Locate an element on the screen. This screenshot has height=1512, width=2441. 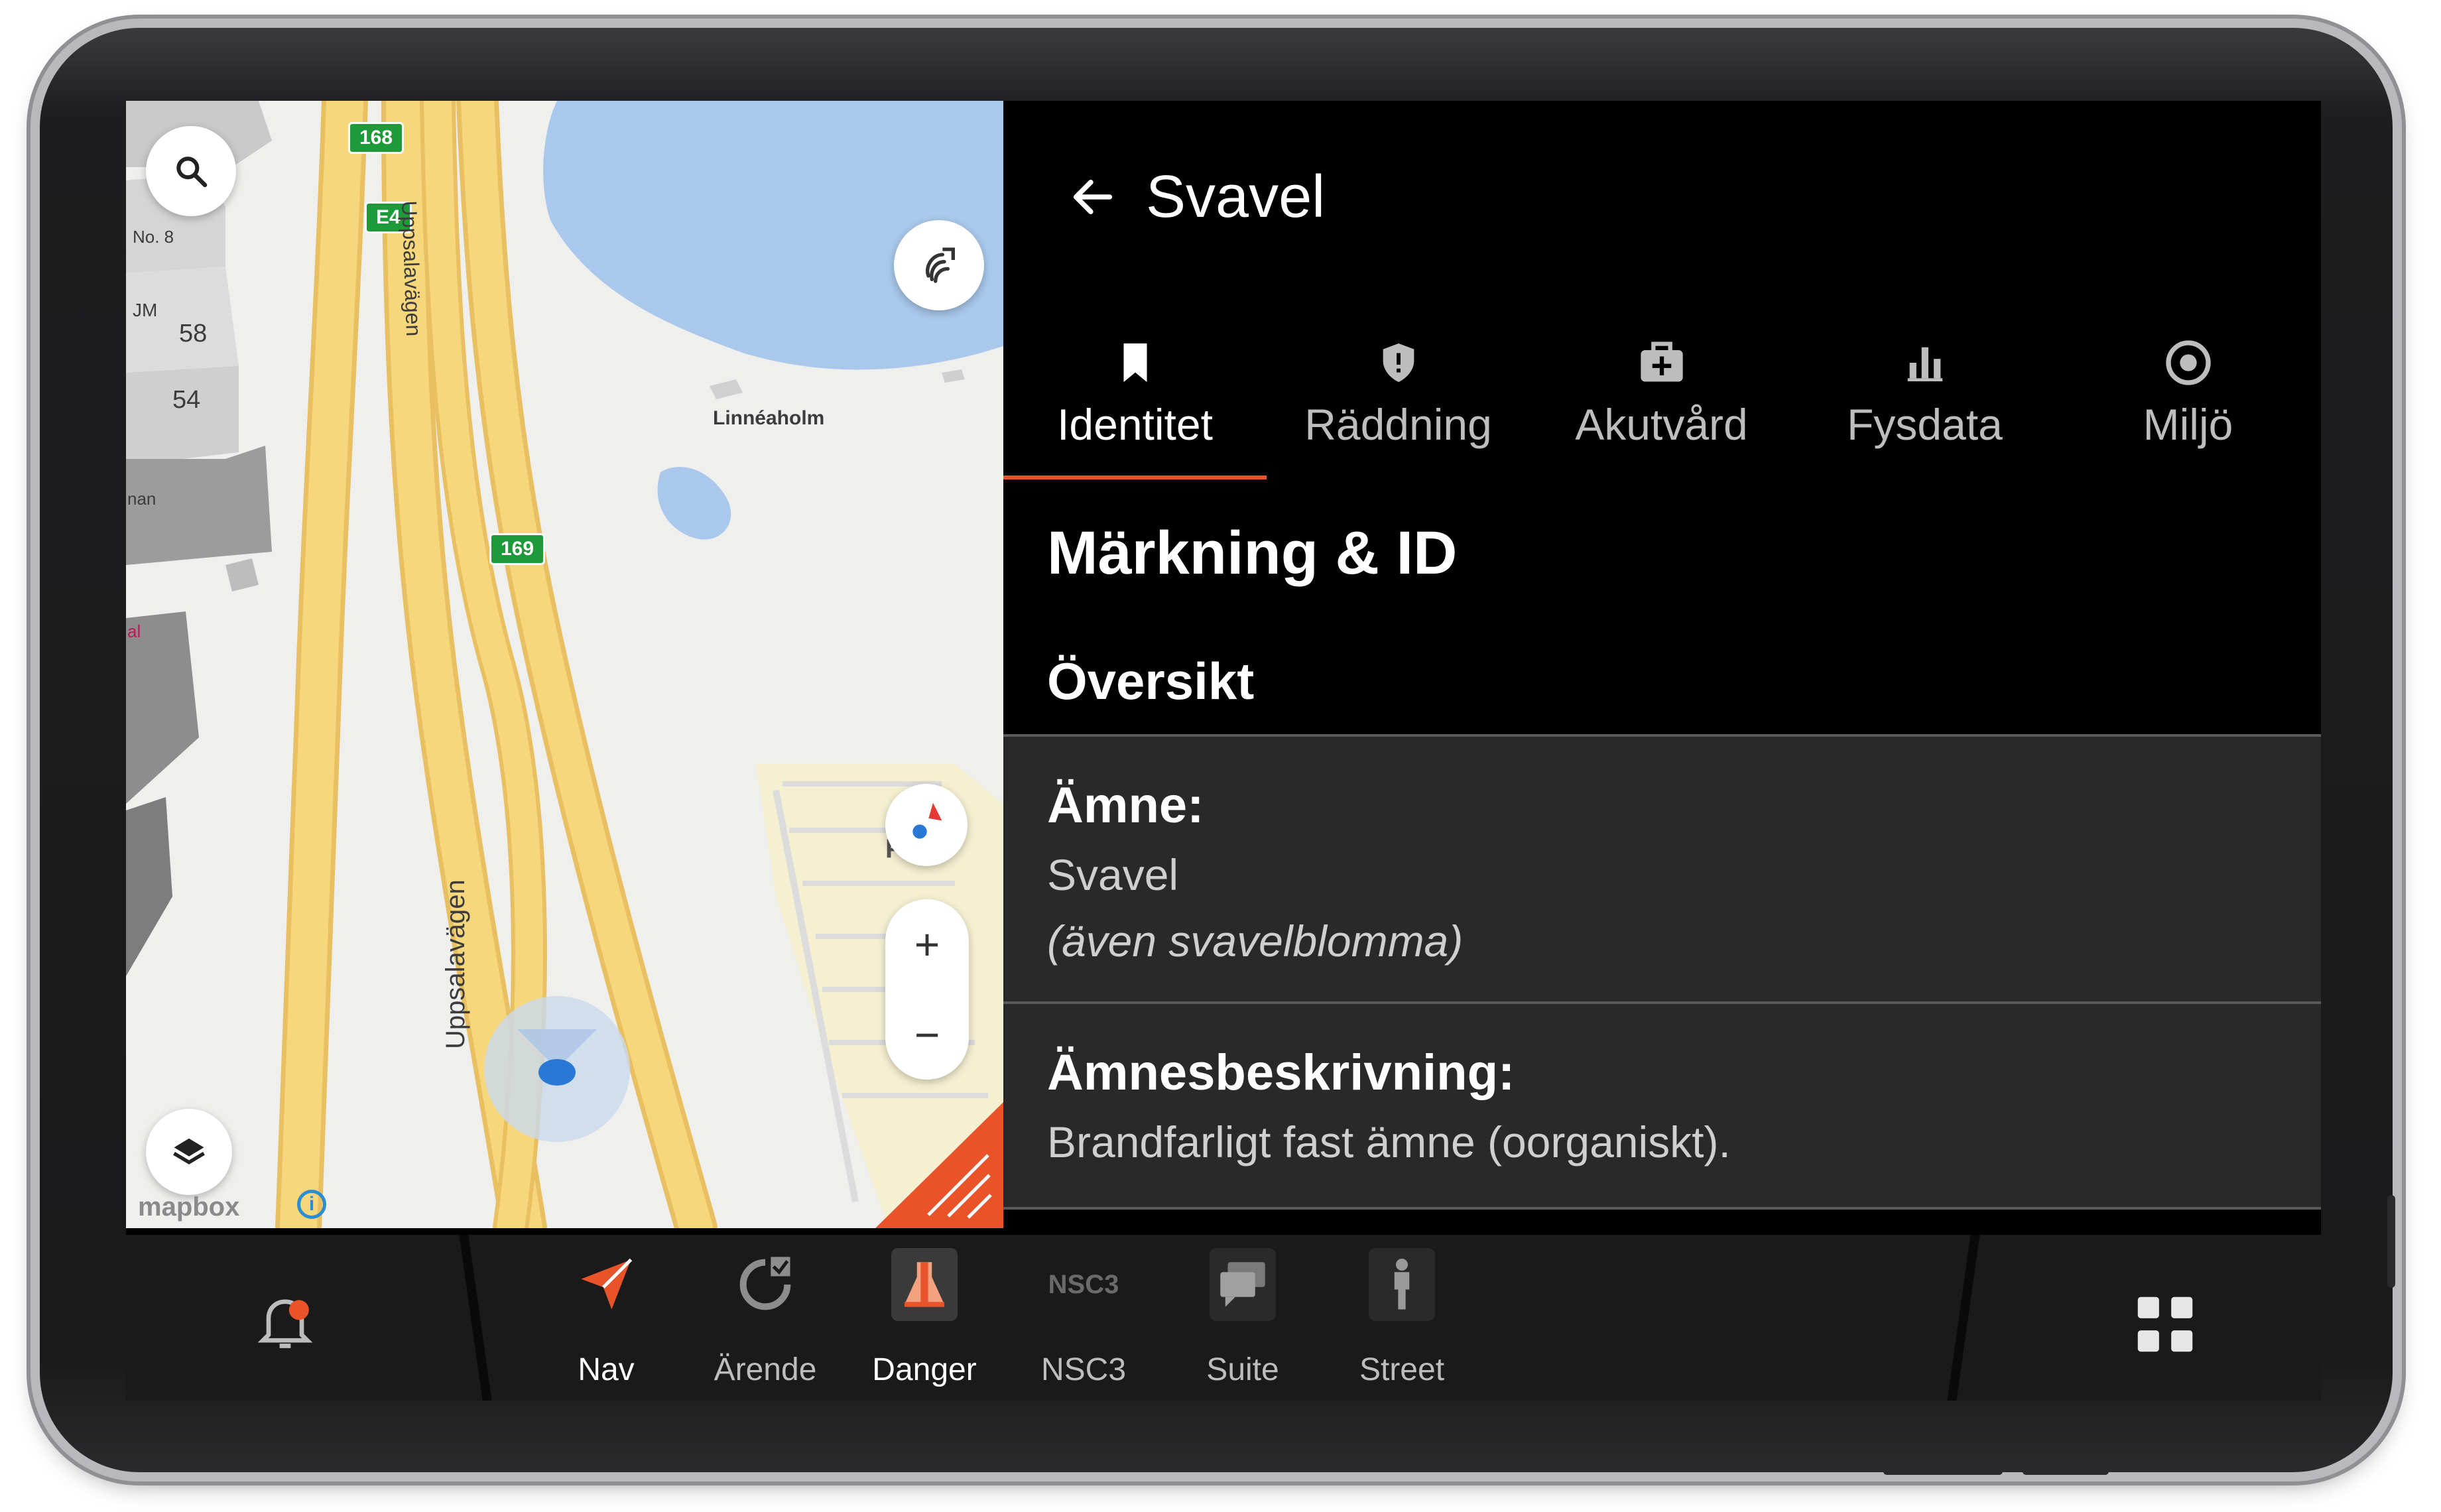
active-tab-indicator is located at coordinates (1135, 477).